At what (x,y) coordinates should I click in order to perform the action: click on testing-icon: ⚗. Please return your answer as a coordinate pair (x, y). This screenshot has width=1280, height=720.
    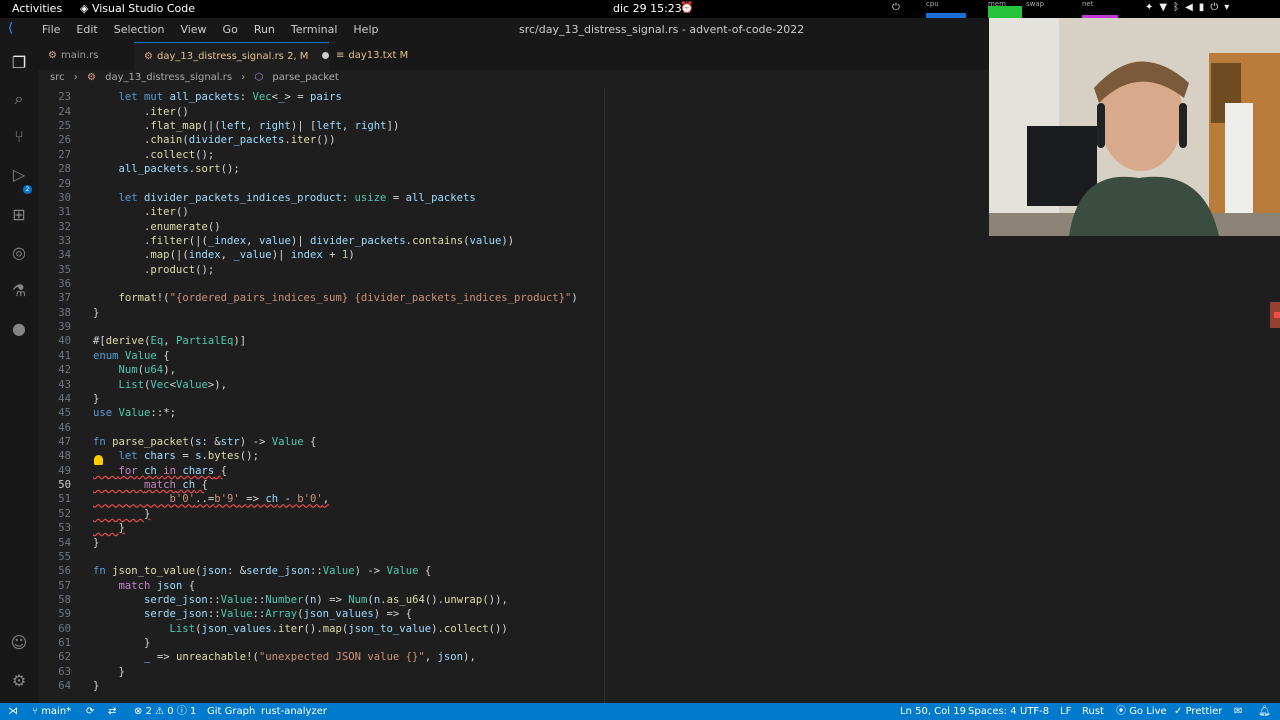
    Looking at the image, I should click on (19, 291).